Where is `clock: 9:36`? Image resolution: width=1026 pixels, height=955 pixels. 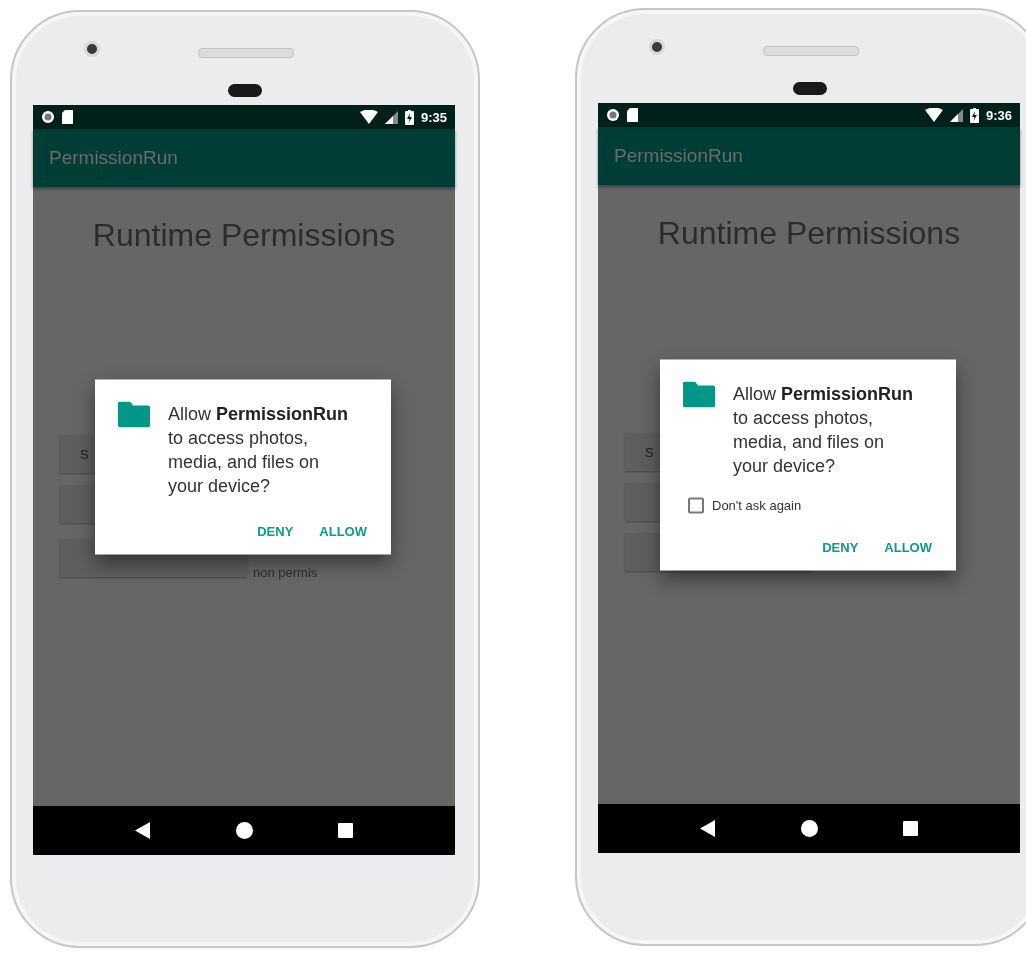 clock: 9:36 is located at coordinates (998, 115).